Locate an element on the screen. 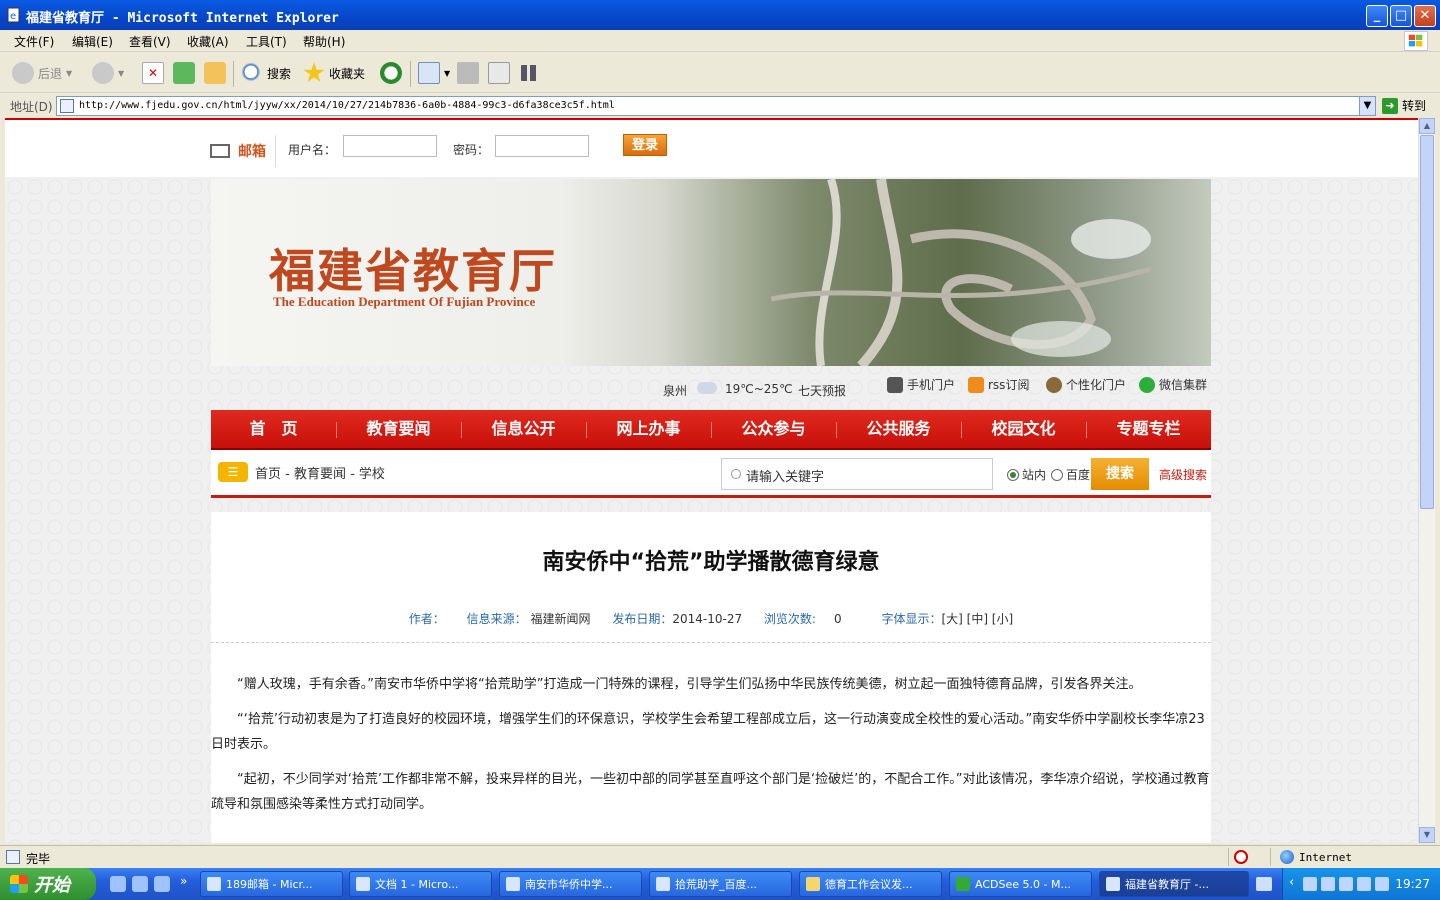 This screenshot has height=900, width=1440. username-input is located at coordinates (390, 146).